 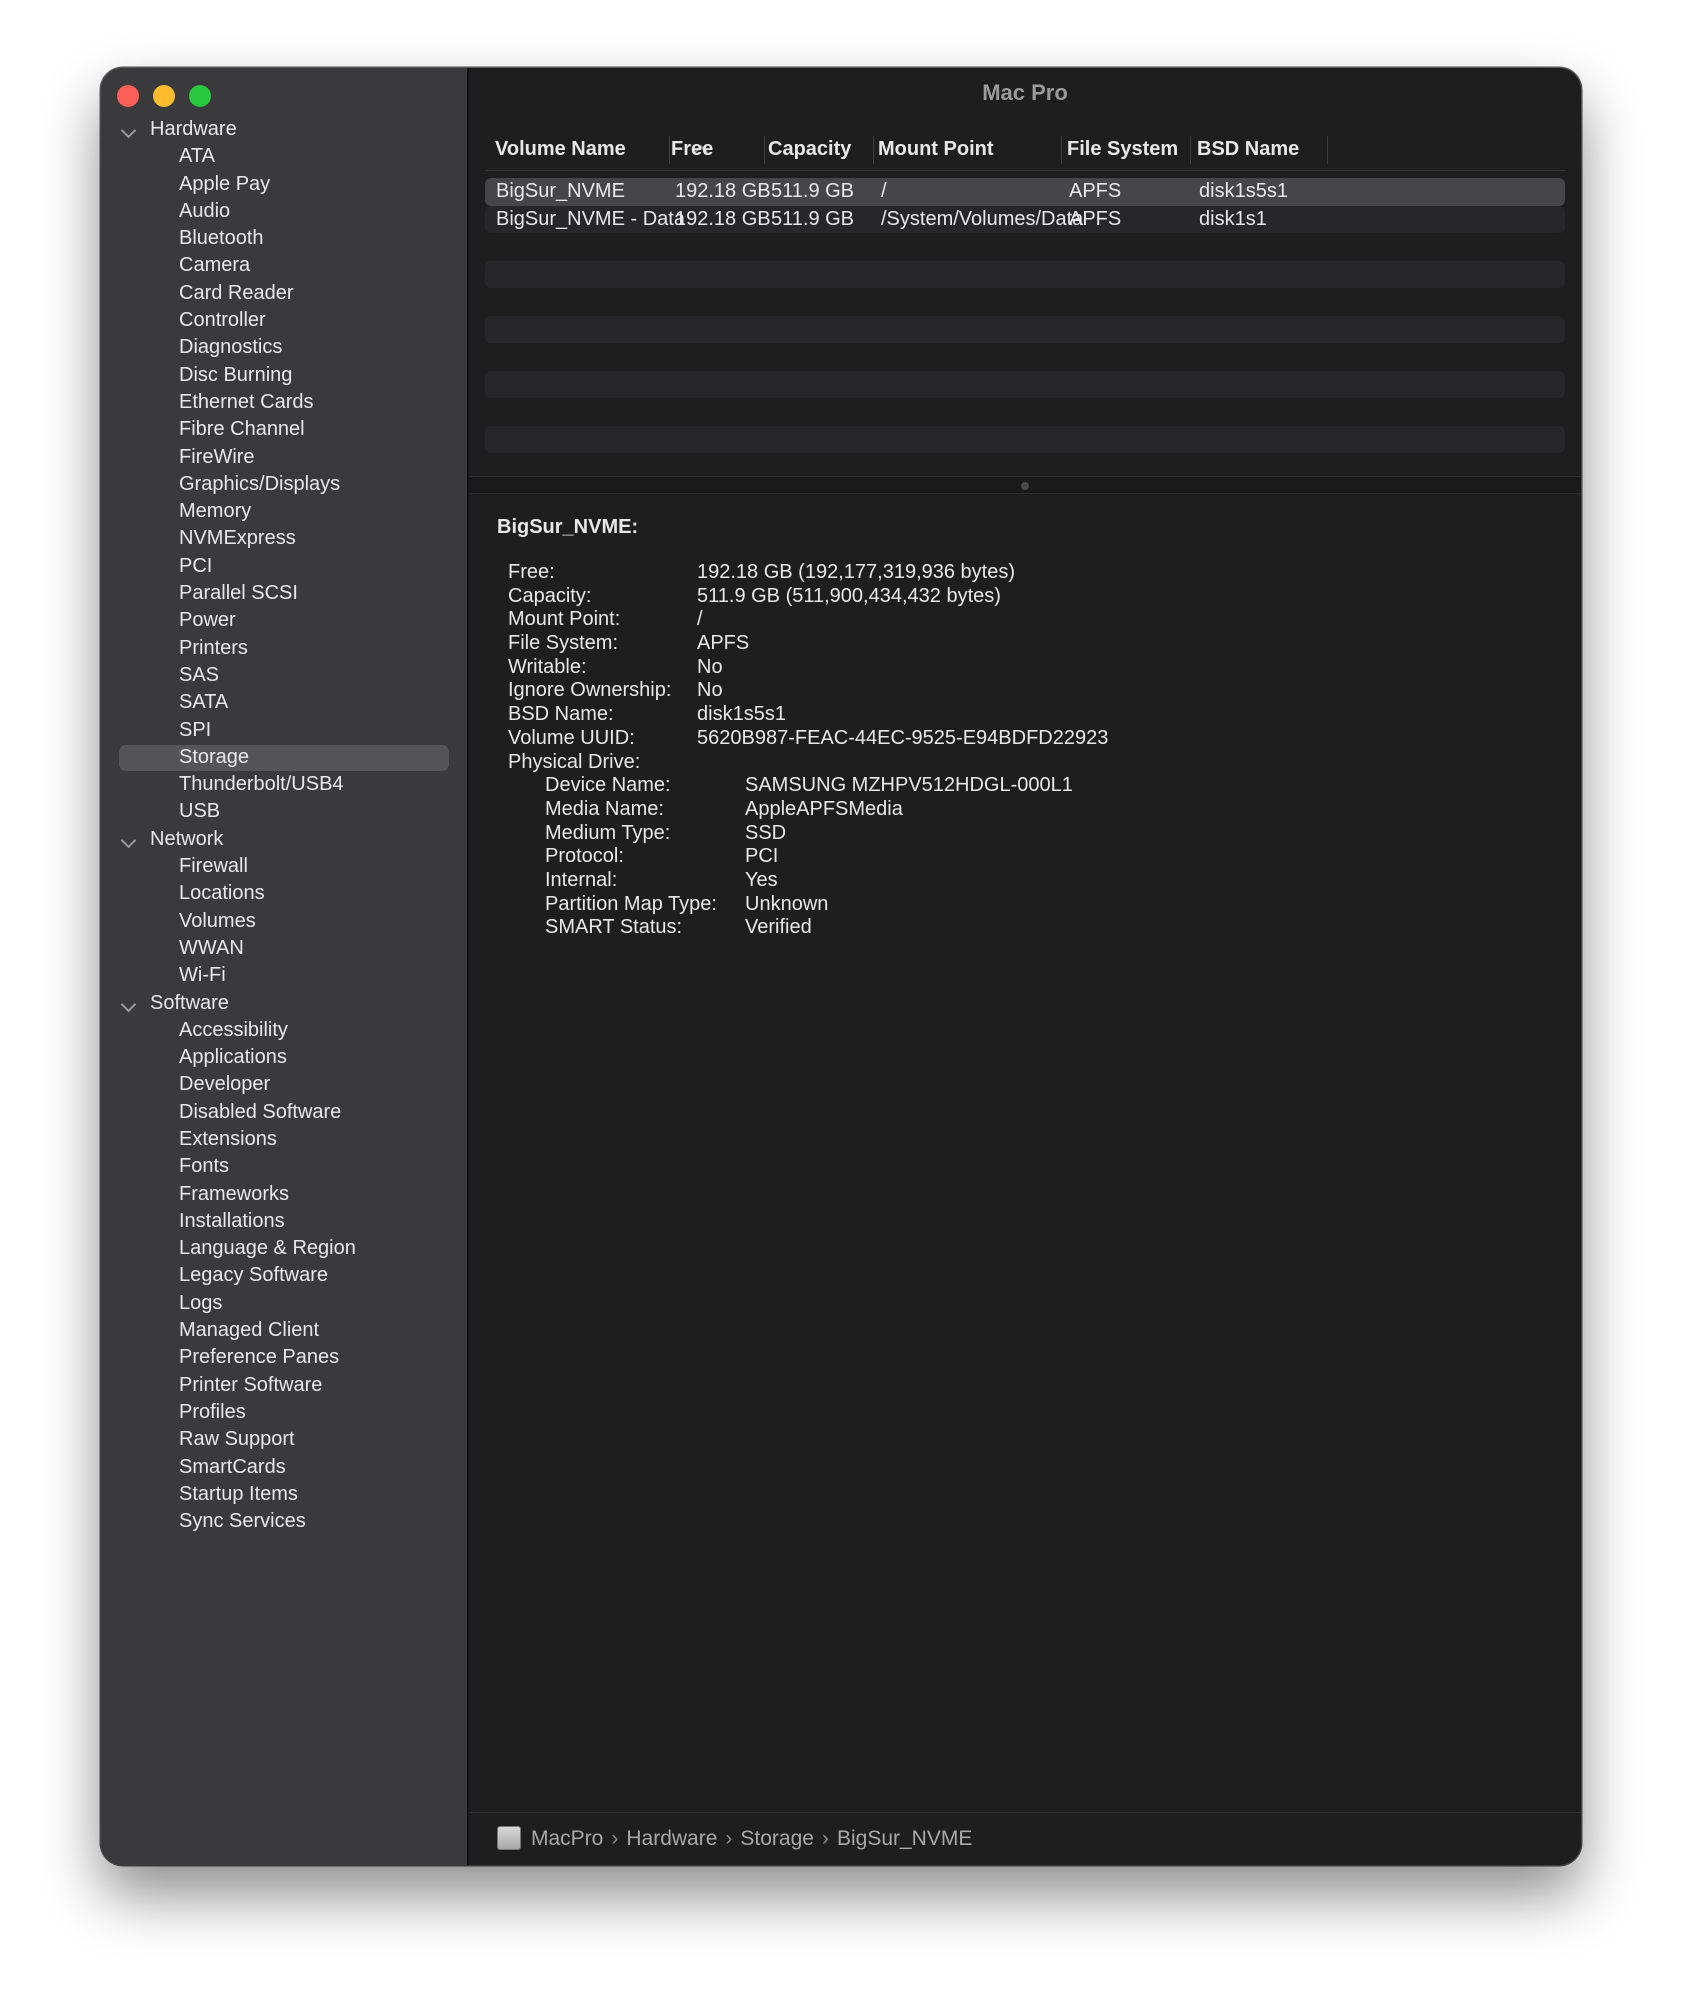 I want to click on sidebar-item-controller: Controller, so click(x=284, y=320).